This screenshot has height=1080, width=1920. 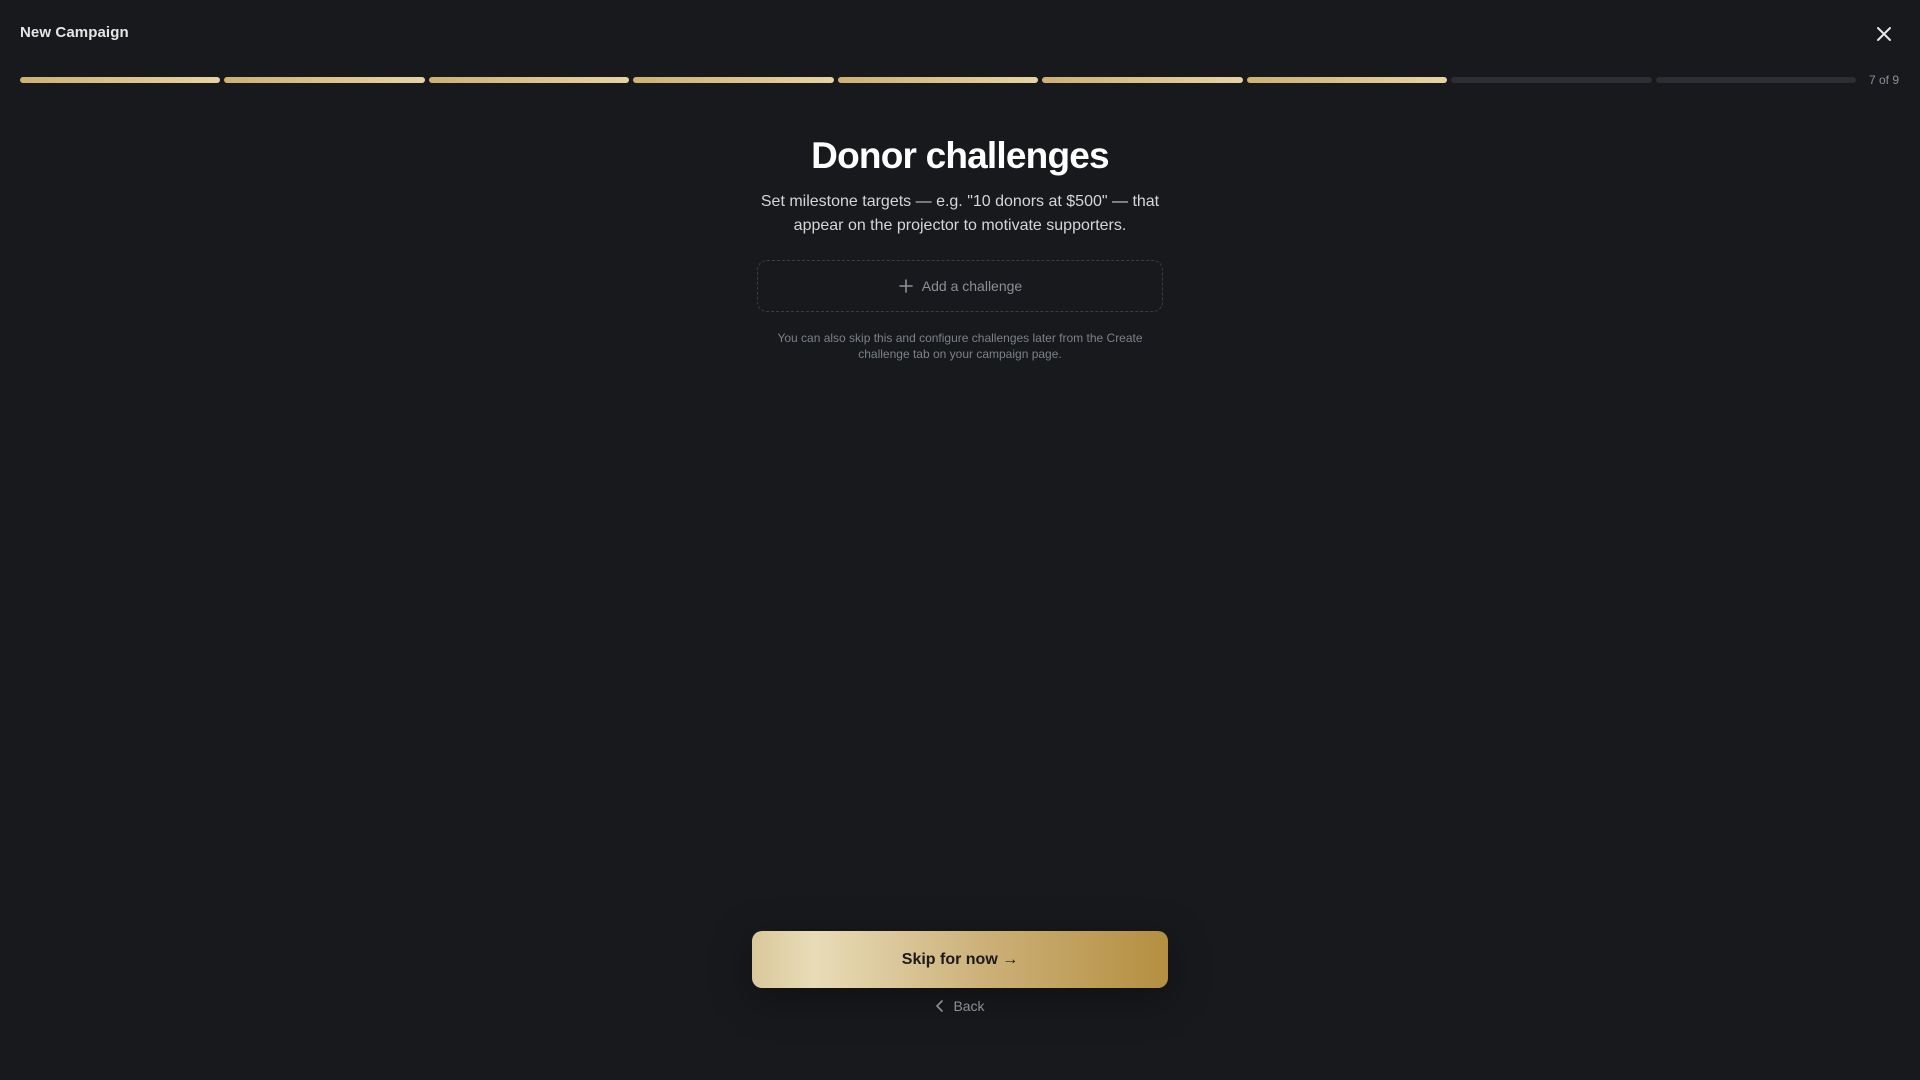 I want to click on page-title: Donor challenges, so click(x=960, y=155).